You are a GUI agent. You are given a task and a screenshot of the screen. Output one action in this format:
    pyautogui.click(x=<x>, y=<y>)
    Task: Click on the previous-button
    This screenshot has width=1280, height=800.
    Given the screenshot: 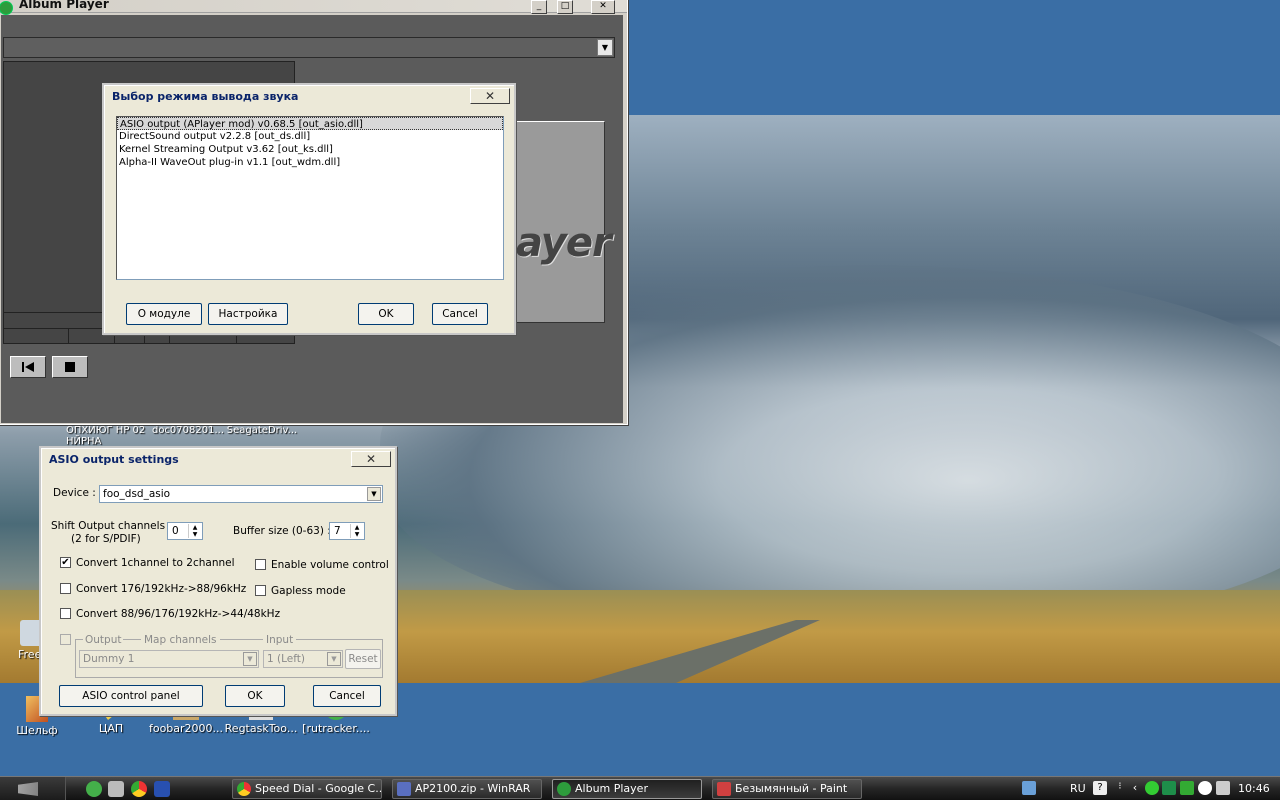 What is the action you would take?
    pyautogui.click(x=28, y=367)
    